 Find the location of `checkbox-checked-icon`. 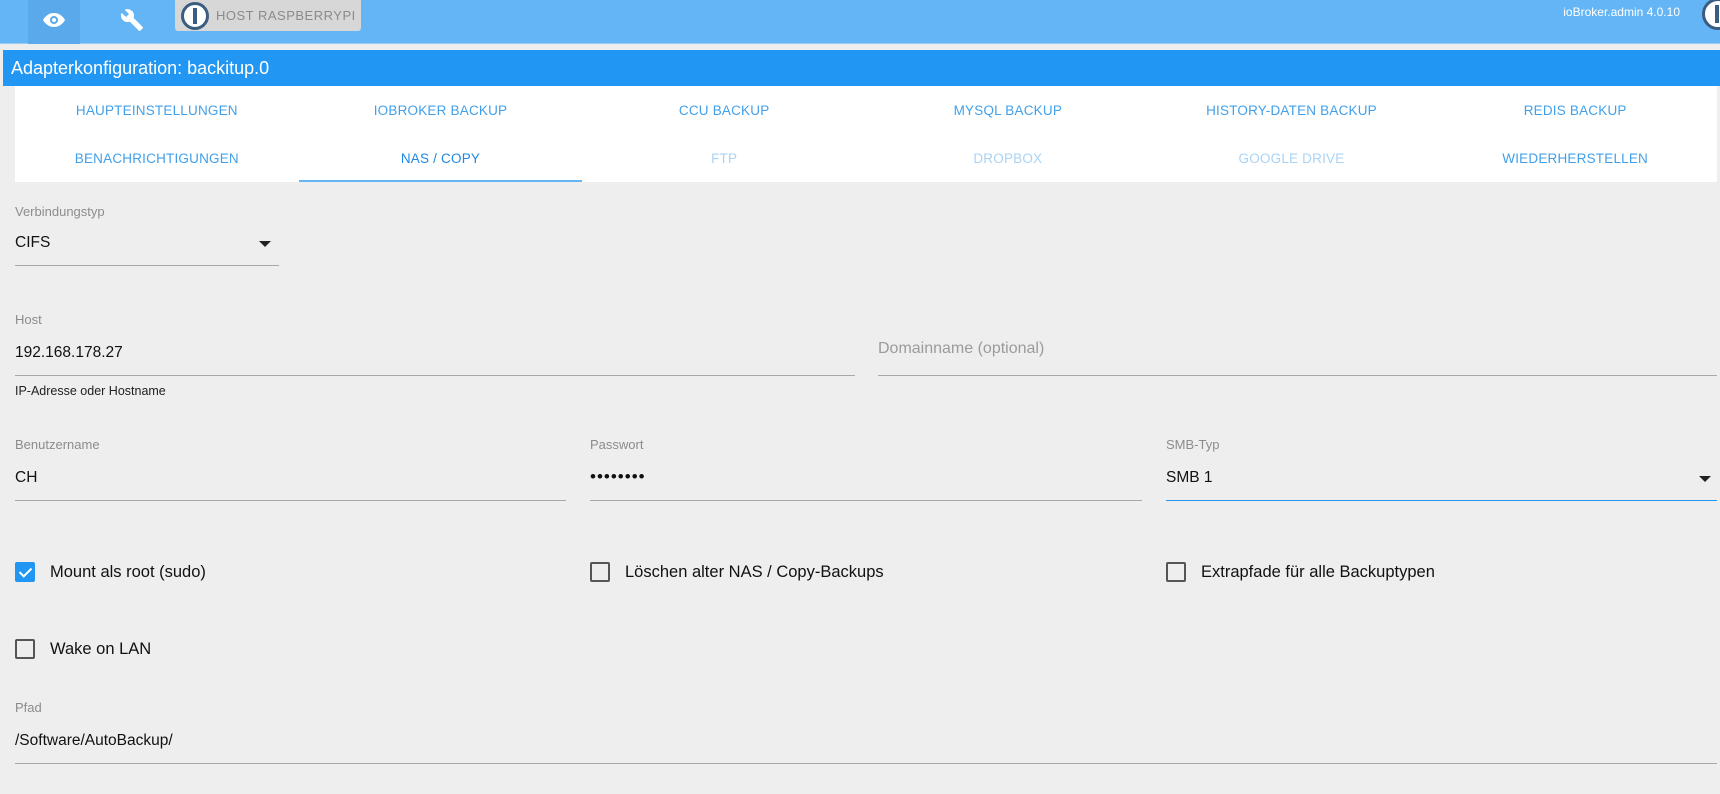

checkbox-checked-icon is located at coordinates (25, 572).